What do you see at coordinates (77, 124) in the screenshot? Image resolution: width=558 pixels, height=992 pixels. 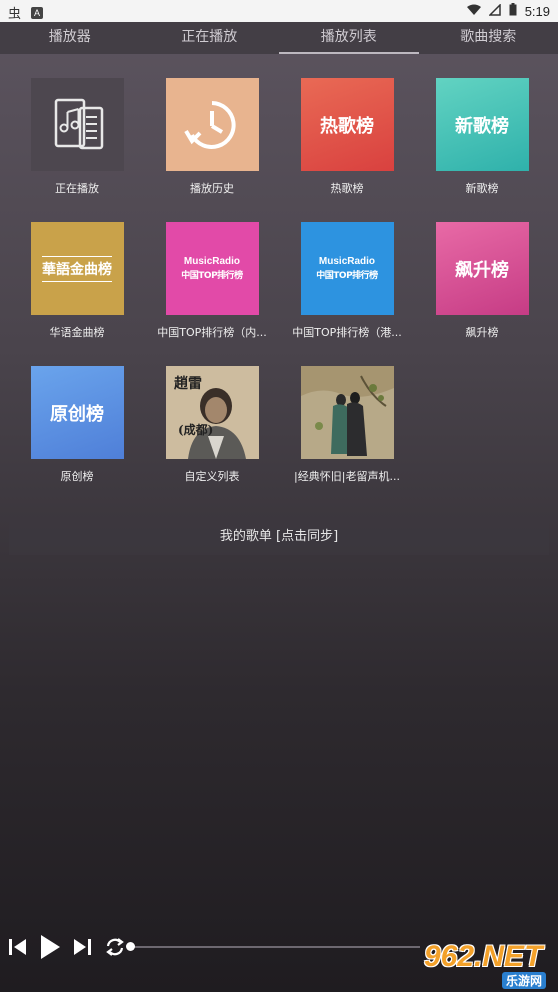 I see `music-note-doc-icon` at bounding box center [77, 124].